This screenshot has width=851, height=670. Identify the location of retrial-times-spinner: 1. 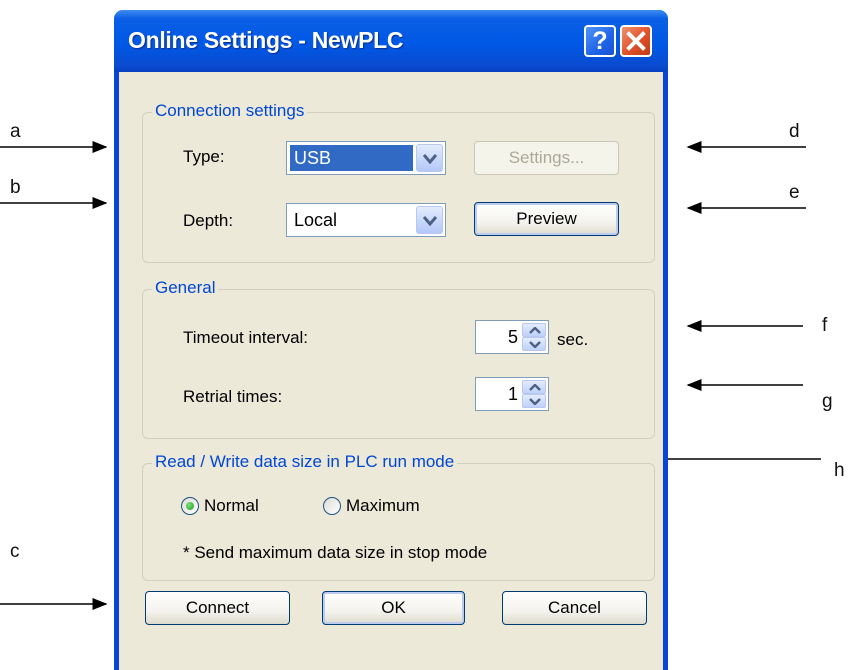
(512, 394).